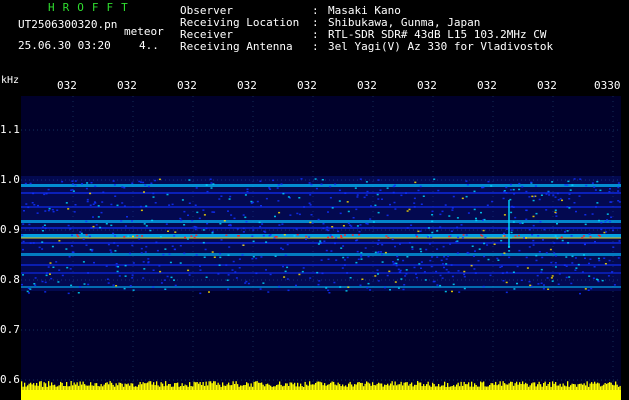 This screenshot has height=400, width=629. I want to click on freq-tick-label: 0.6, so click(10, 379).